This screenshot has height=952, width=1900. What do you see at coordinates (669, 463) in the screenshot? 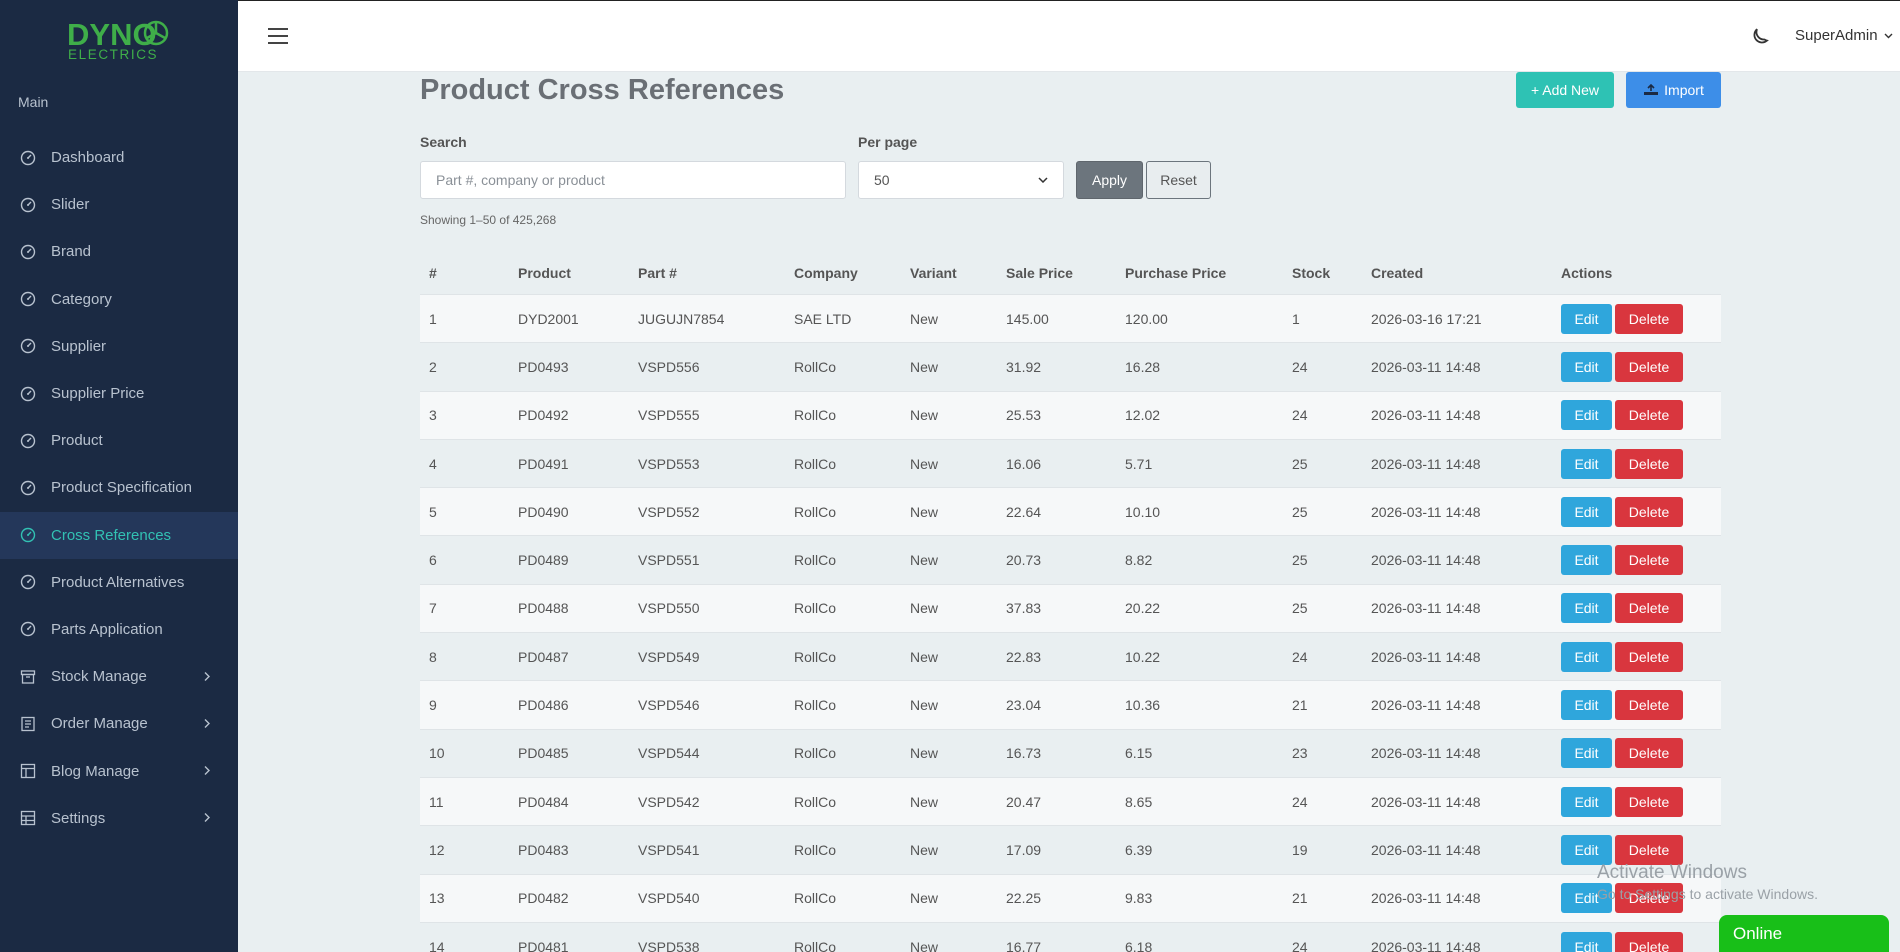
I see `table-cell: VSPD553` at bounding box center [669, 463].